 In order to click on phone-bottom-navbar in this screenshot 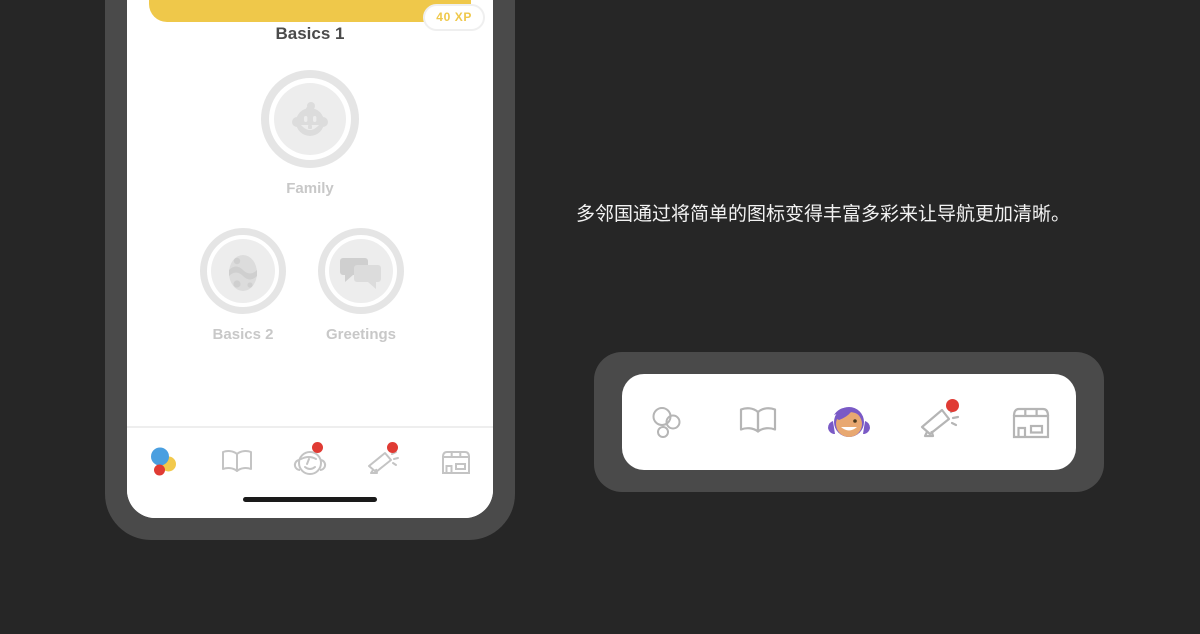, I will do `click(310, 472)`.